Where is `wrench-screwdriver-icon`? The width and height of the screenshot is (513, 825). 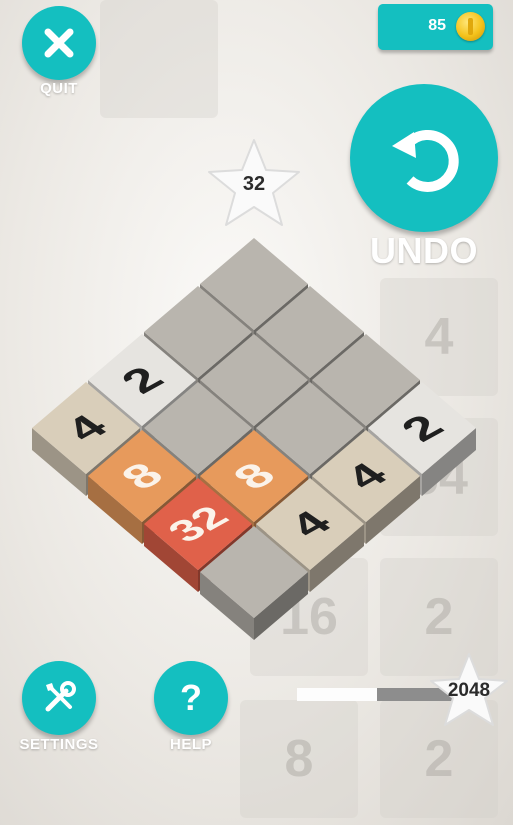 wrench-screwdriver-icon is located at coordinates (60, 696).